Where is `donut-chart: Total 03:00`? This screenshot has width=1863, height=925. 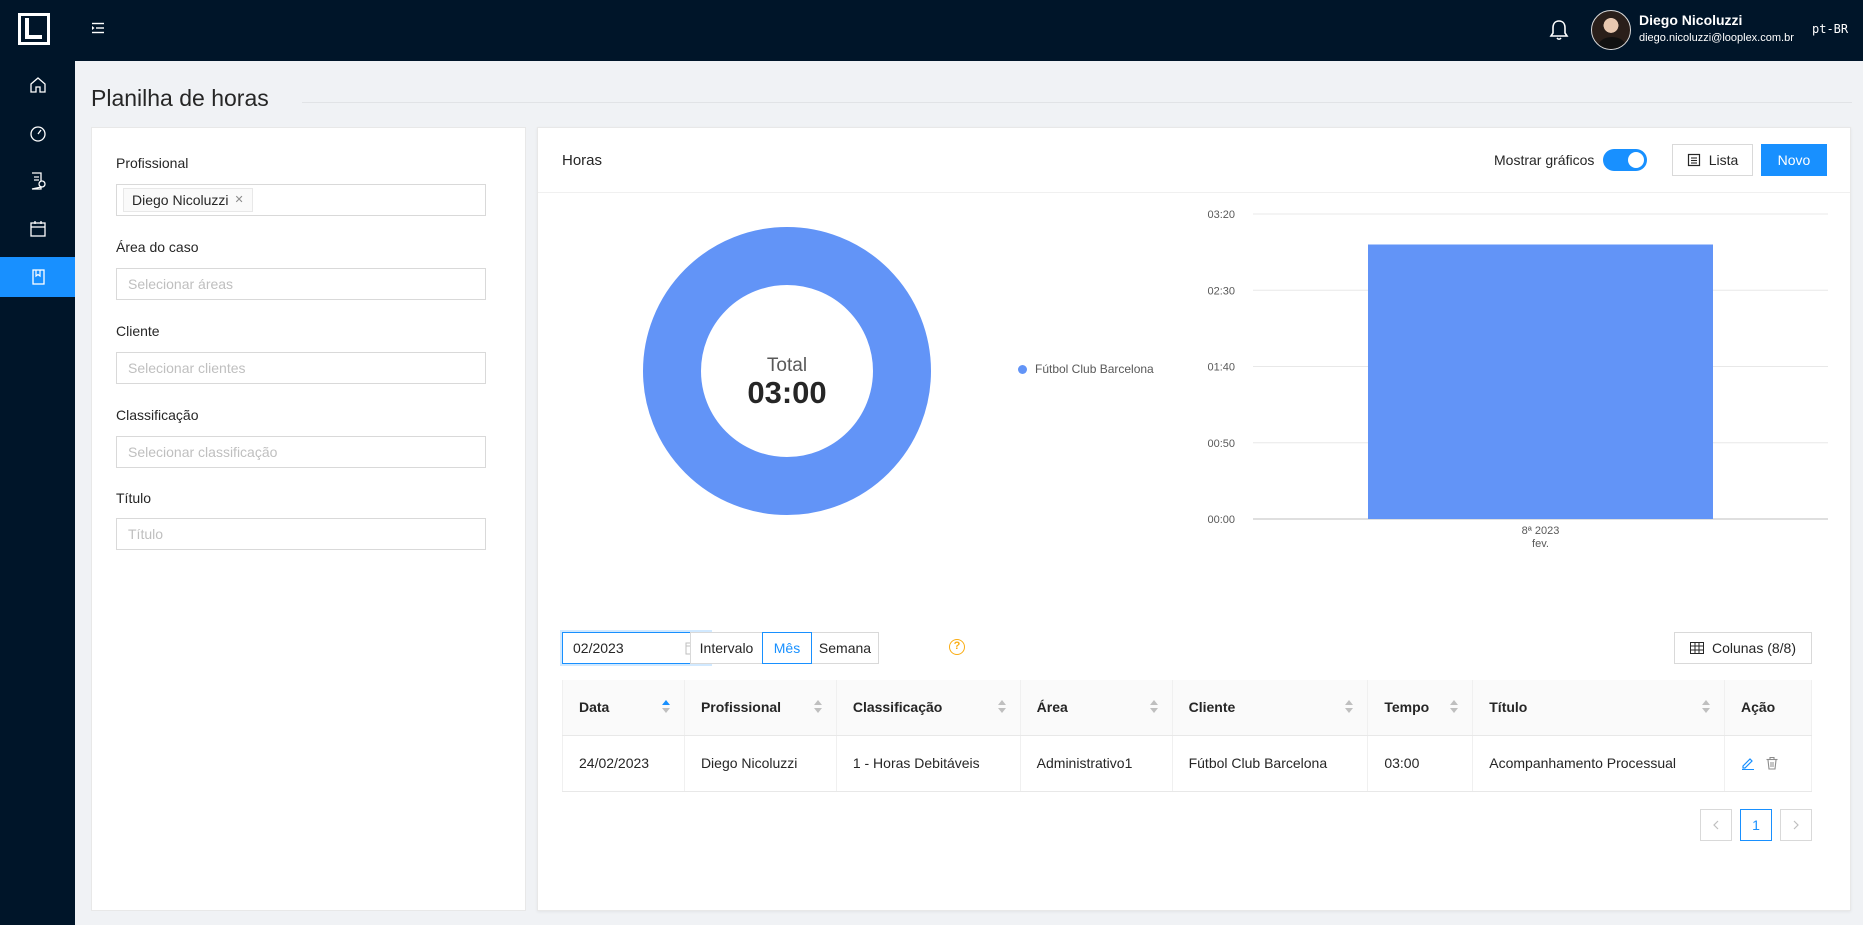 donut-chart: Total 03:00 is located at coordinates (787, 371).